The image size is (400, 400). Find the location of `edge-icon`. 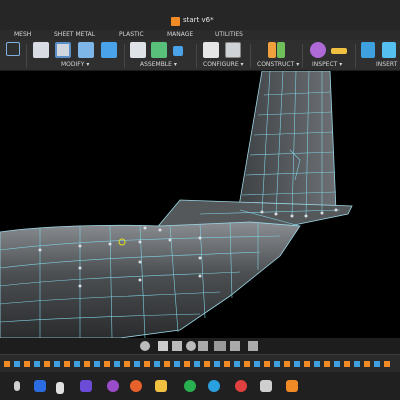

edge-icon is located at coordinates (214, 386).